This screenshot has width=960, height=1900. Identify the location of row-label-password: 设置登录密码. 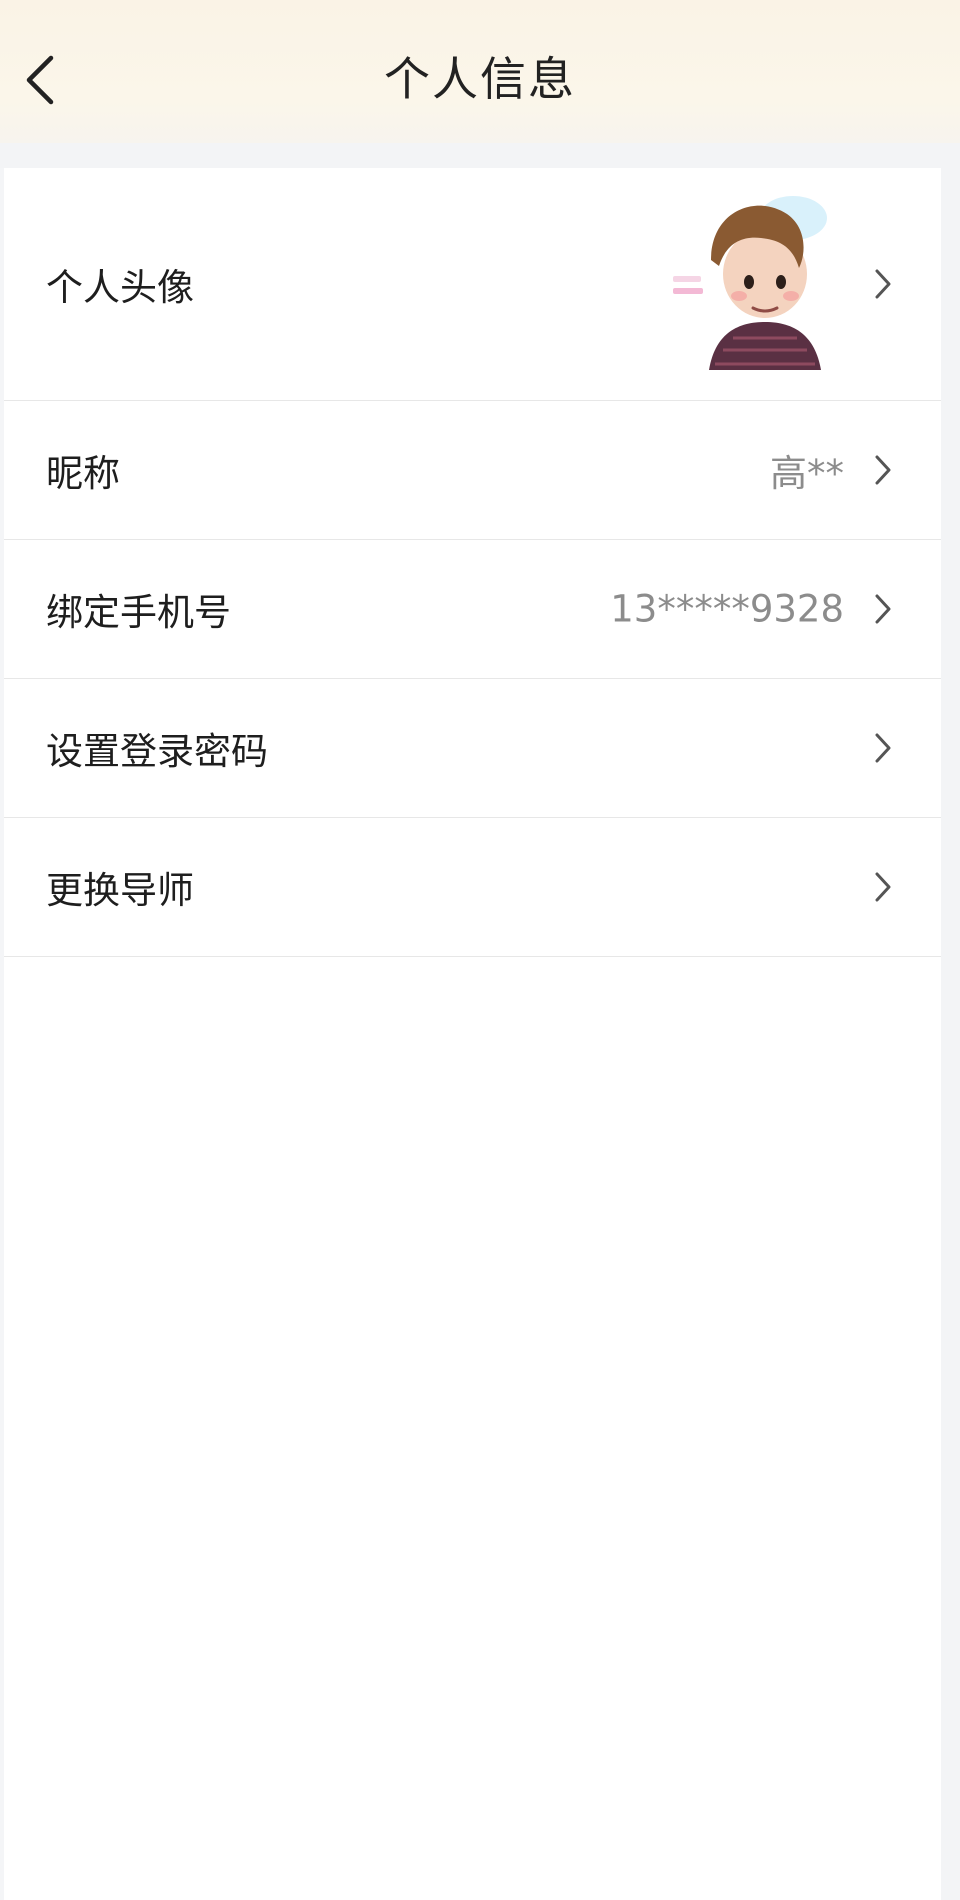
(157, 751).